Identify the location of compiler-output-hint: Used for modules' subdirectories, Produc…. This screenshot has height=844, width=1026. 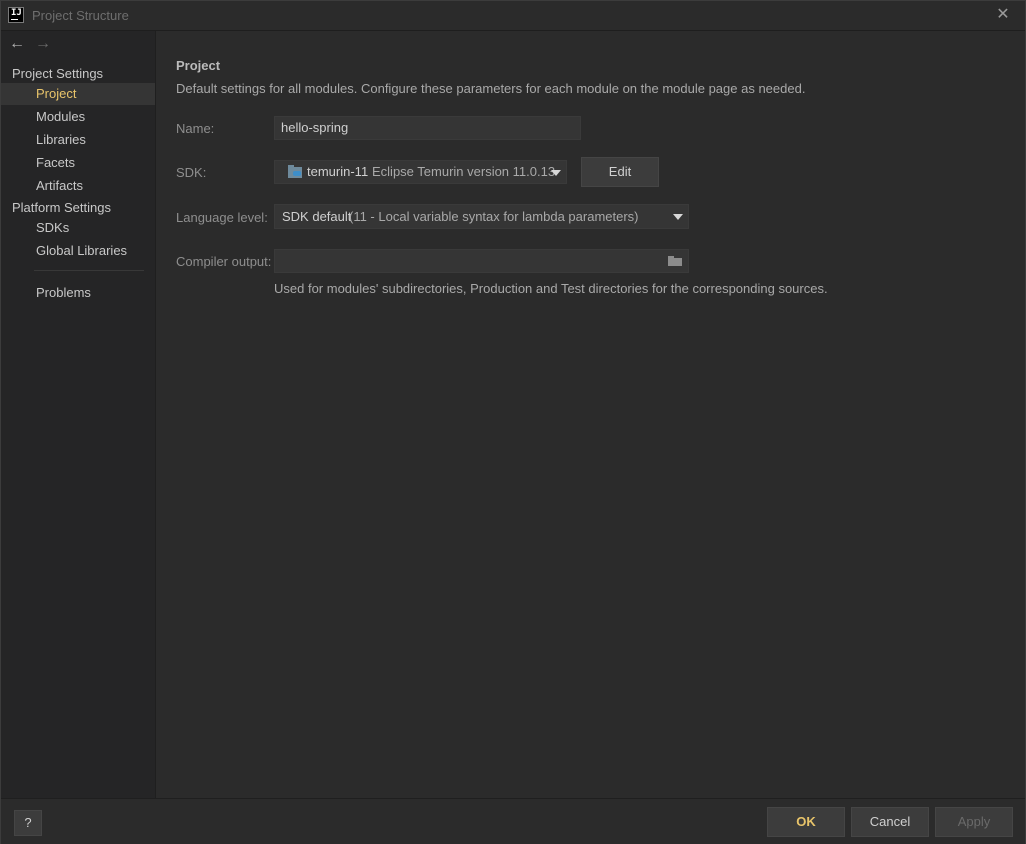
(551, 288).